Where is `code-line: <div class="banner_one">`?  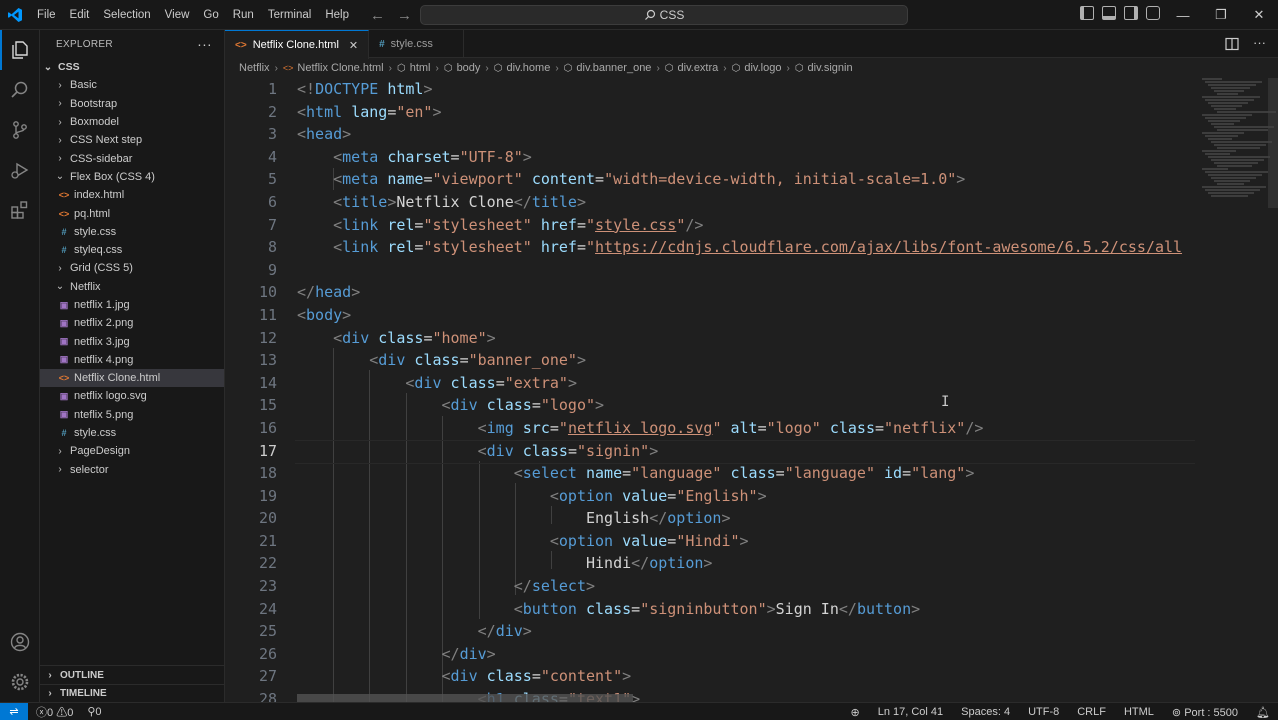
code-line: <div class="banner_one"> is located at coordinates (747, 360).